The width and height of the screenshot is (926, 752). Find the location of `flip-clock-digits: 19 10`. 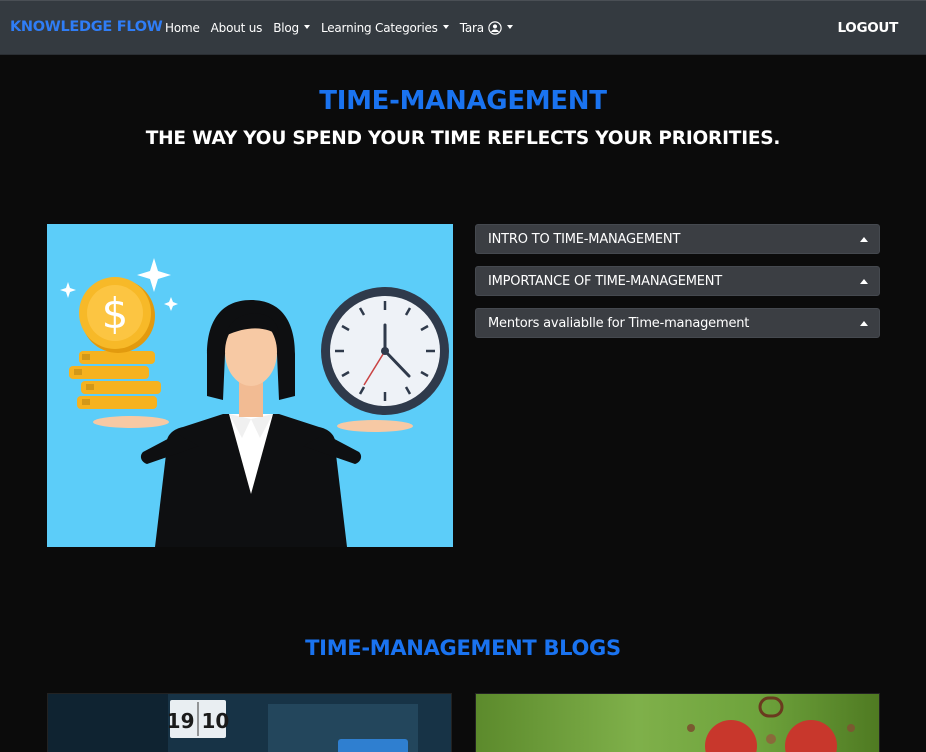

flip-clock-digits: 19 10 is located at coordinates (198, 721).